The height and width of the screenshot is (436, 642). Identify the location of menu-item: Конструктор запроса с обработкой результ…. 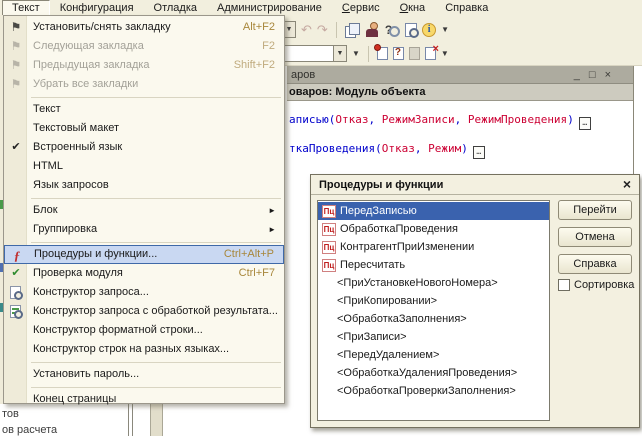
(144, 311).